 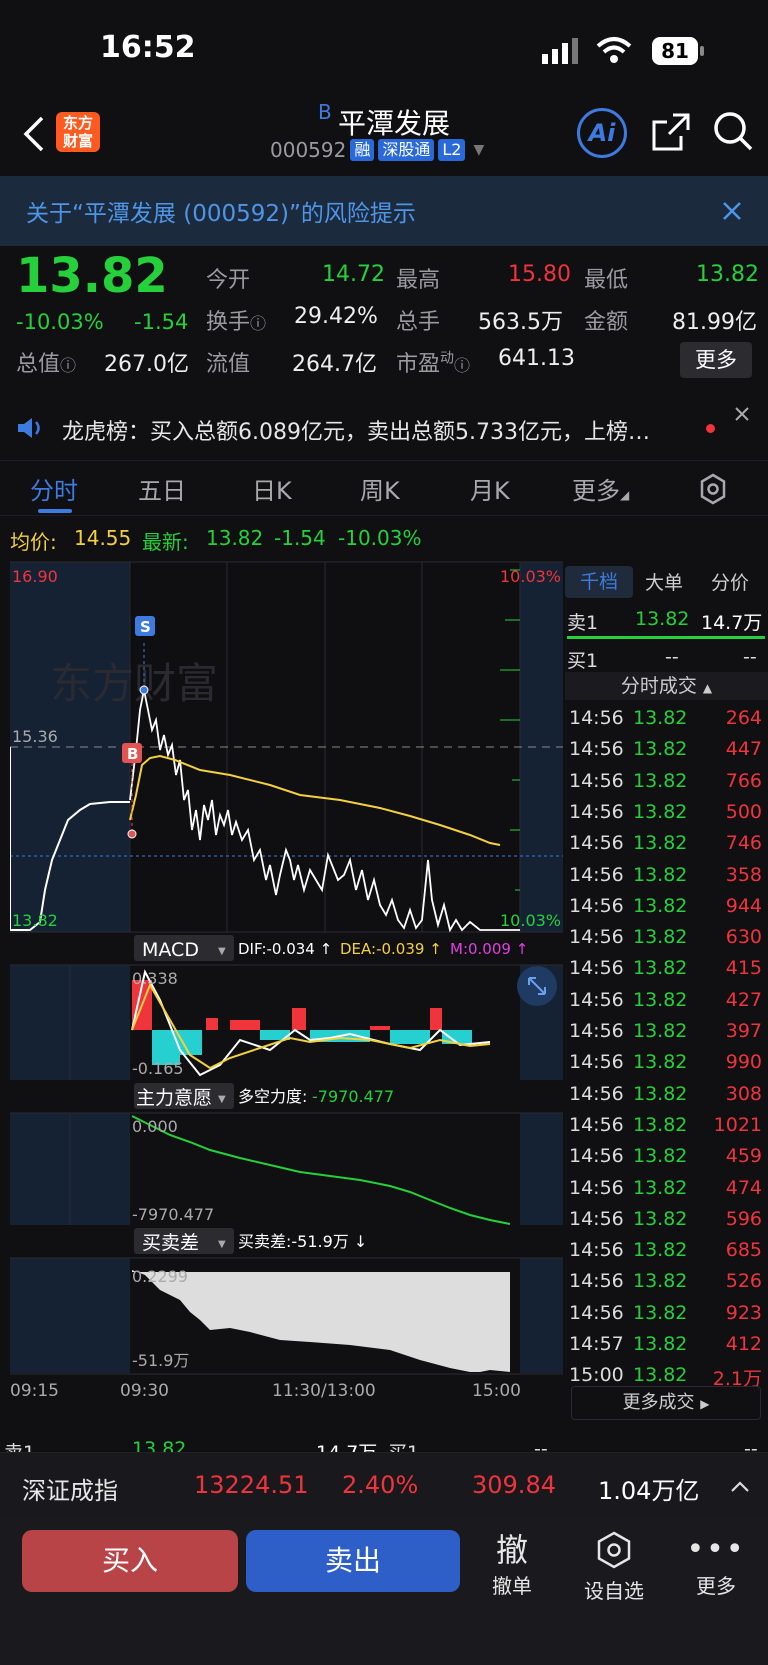 What do you see at coordinates (272, 488) in the screenshot?
I see `tab-daily-k: 日K` at bounding box center [272, 488].